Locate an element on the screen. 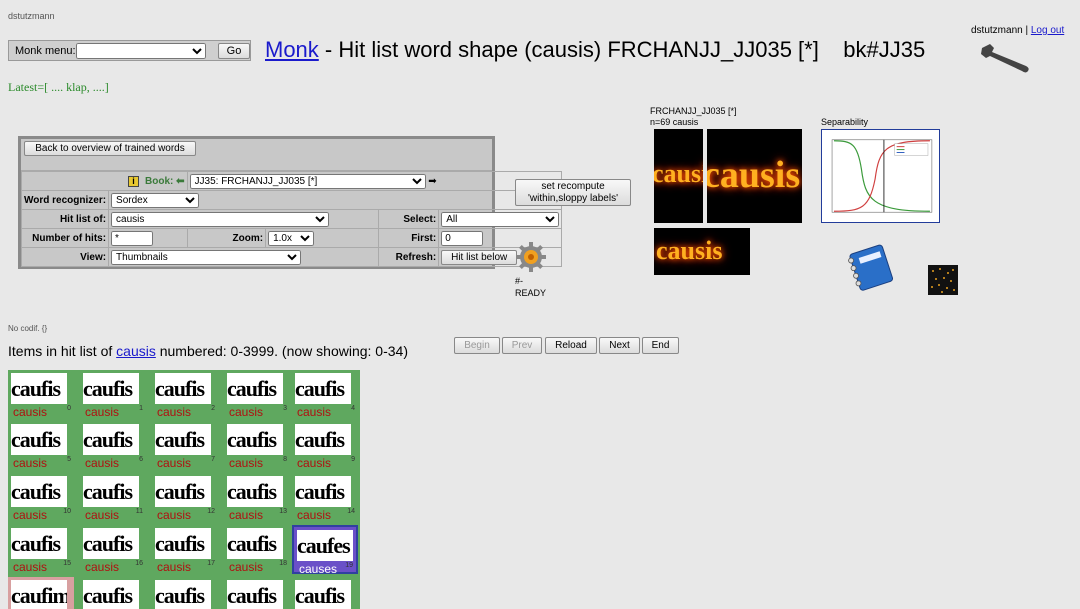 This screenshot has height=609, width=1080. word-image: caufim is located at coordinates (39, 594).